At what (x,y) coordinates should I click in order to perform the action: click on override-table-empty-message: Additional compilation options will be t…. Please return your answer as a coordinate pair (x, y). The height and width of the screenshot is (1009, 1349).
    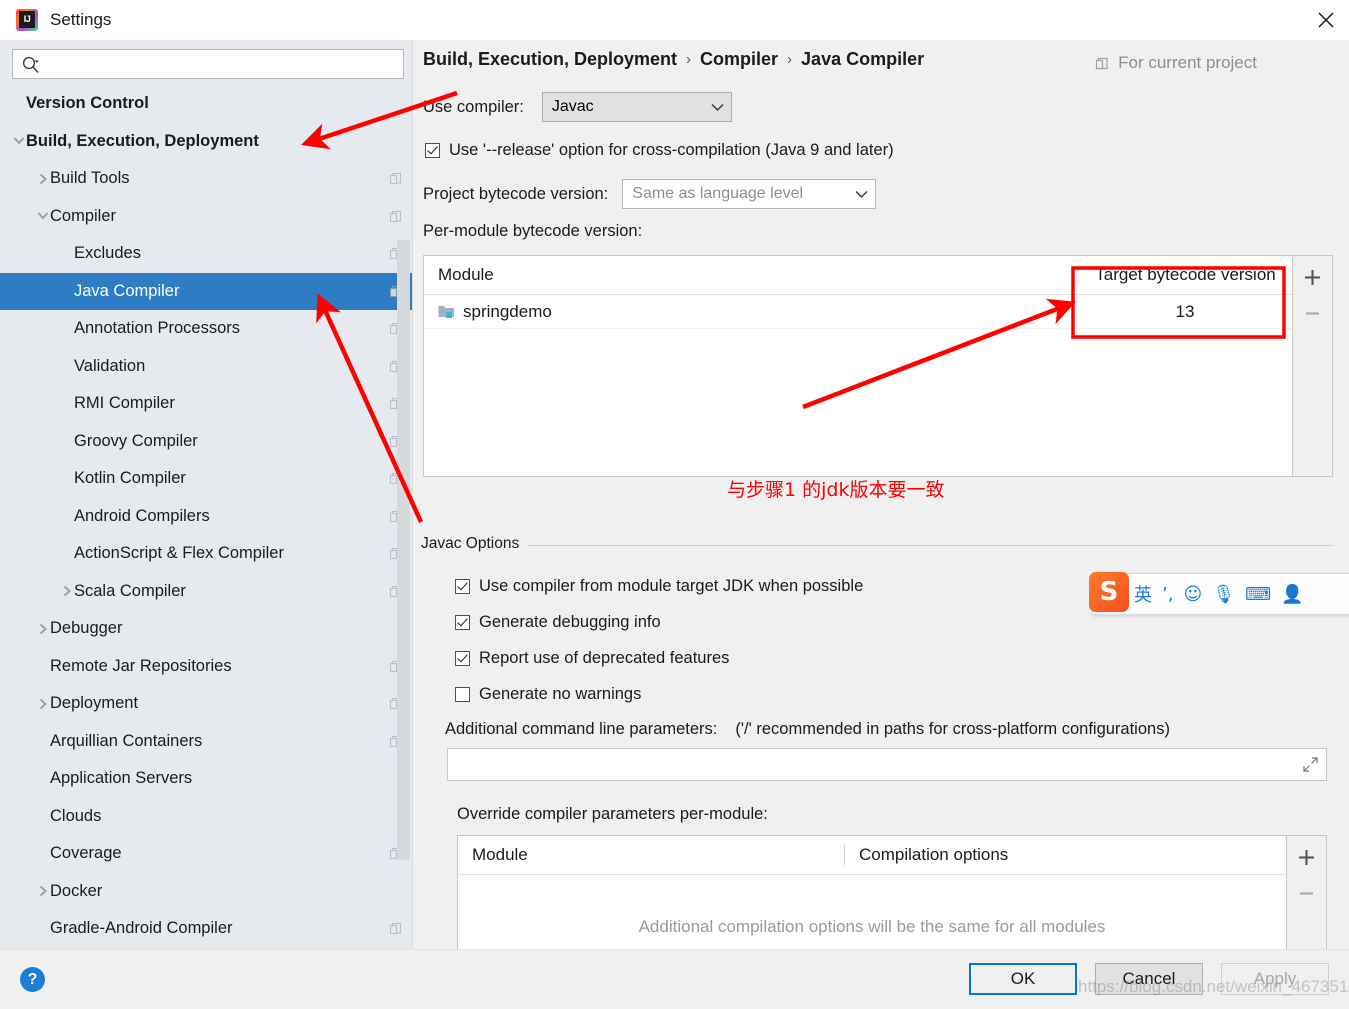
    Looking at the image, I should click on (872, 926).